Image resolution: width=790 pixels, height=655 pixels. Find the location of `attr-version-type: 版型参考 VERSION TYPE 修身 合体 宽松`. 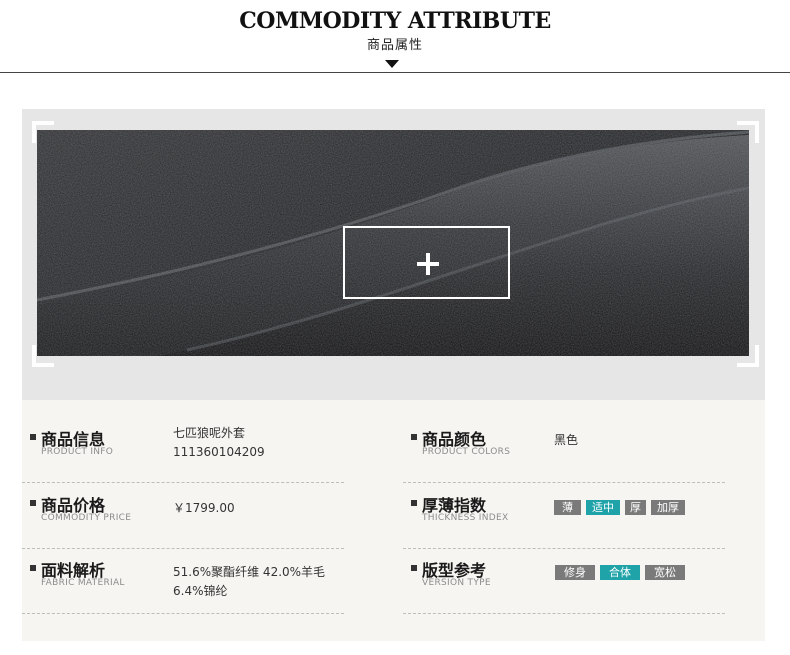

attr-version-type: 版型参考 VERSION TYPE 修身 合体 宽松 is located at coordinates (573, 581).